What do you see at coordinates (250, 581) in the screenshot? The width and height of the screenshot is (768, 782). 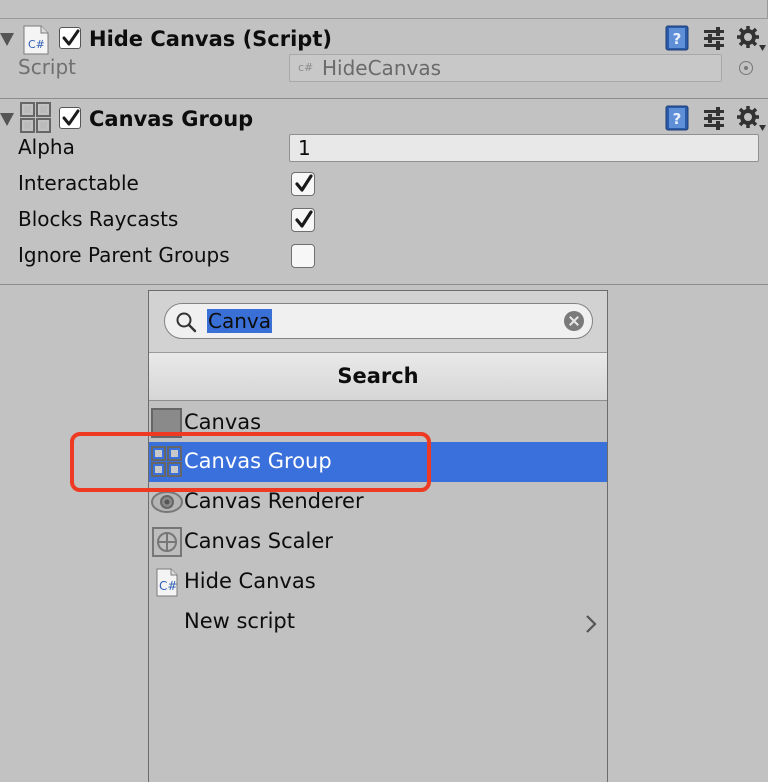 I see `list-item-label: Hide Canvas` at bounding box center [250, 581].